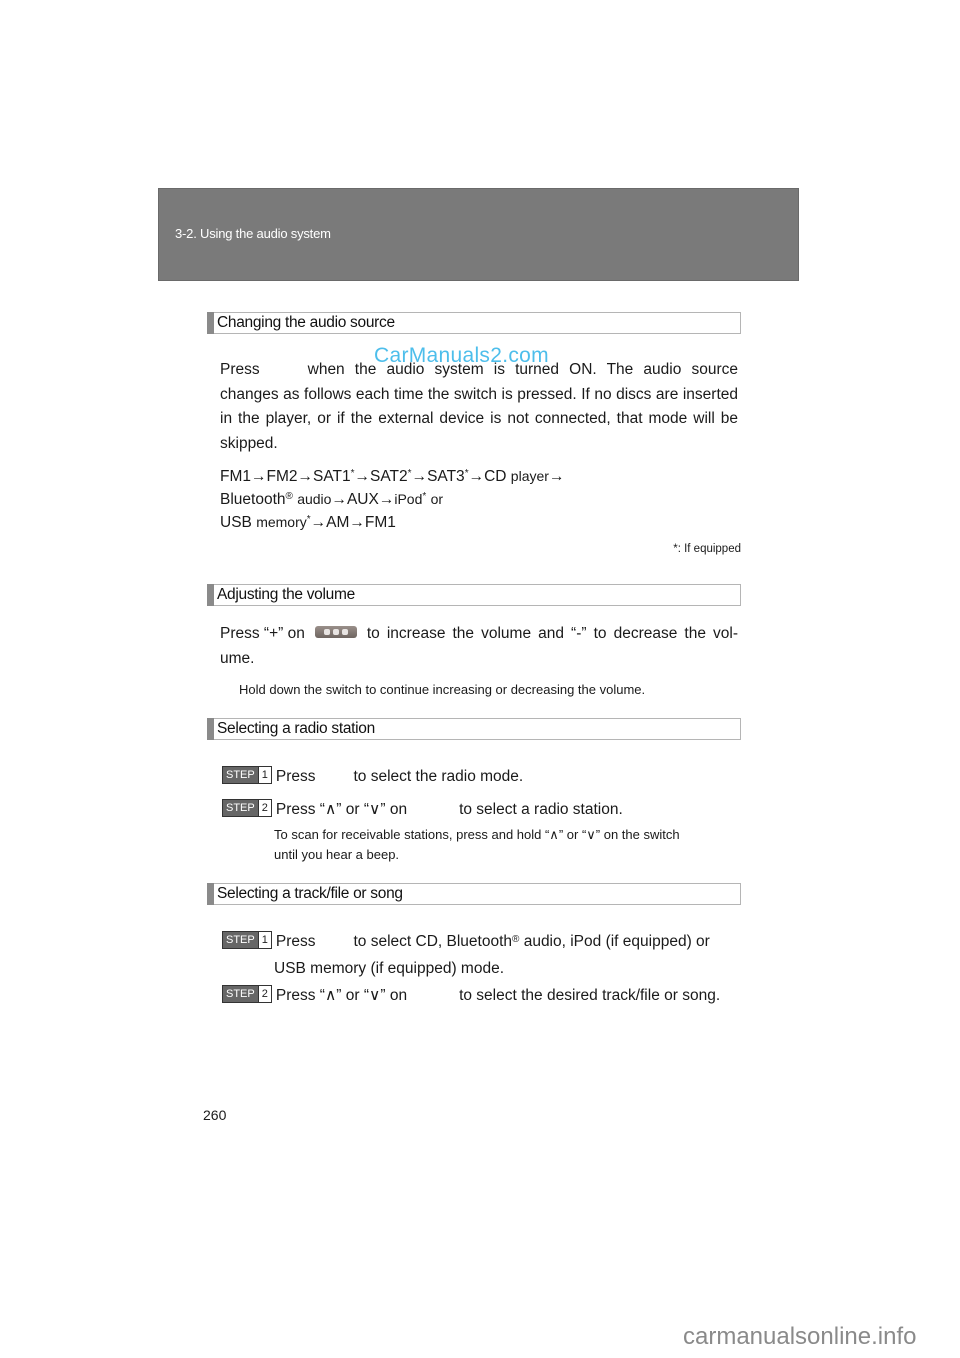  What do you see at coordinates (308, 522) in the screenshot?
I see `flow-line-3: USB memory*→AM→FM1` at bounding box center [308, 522].